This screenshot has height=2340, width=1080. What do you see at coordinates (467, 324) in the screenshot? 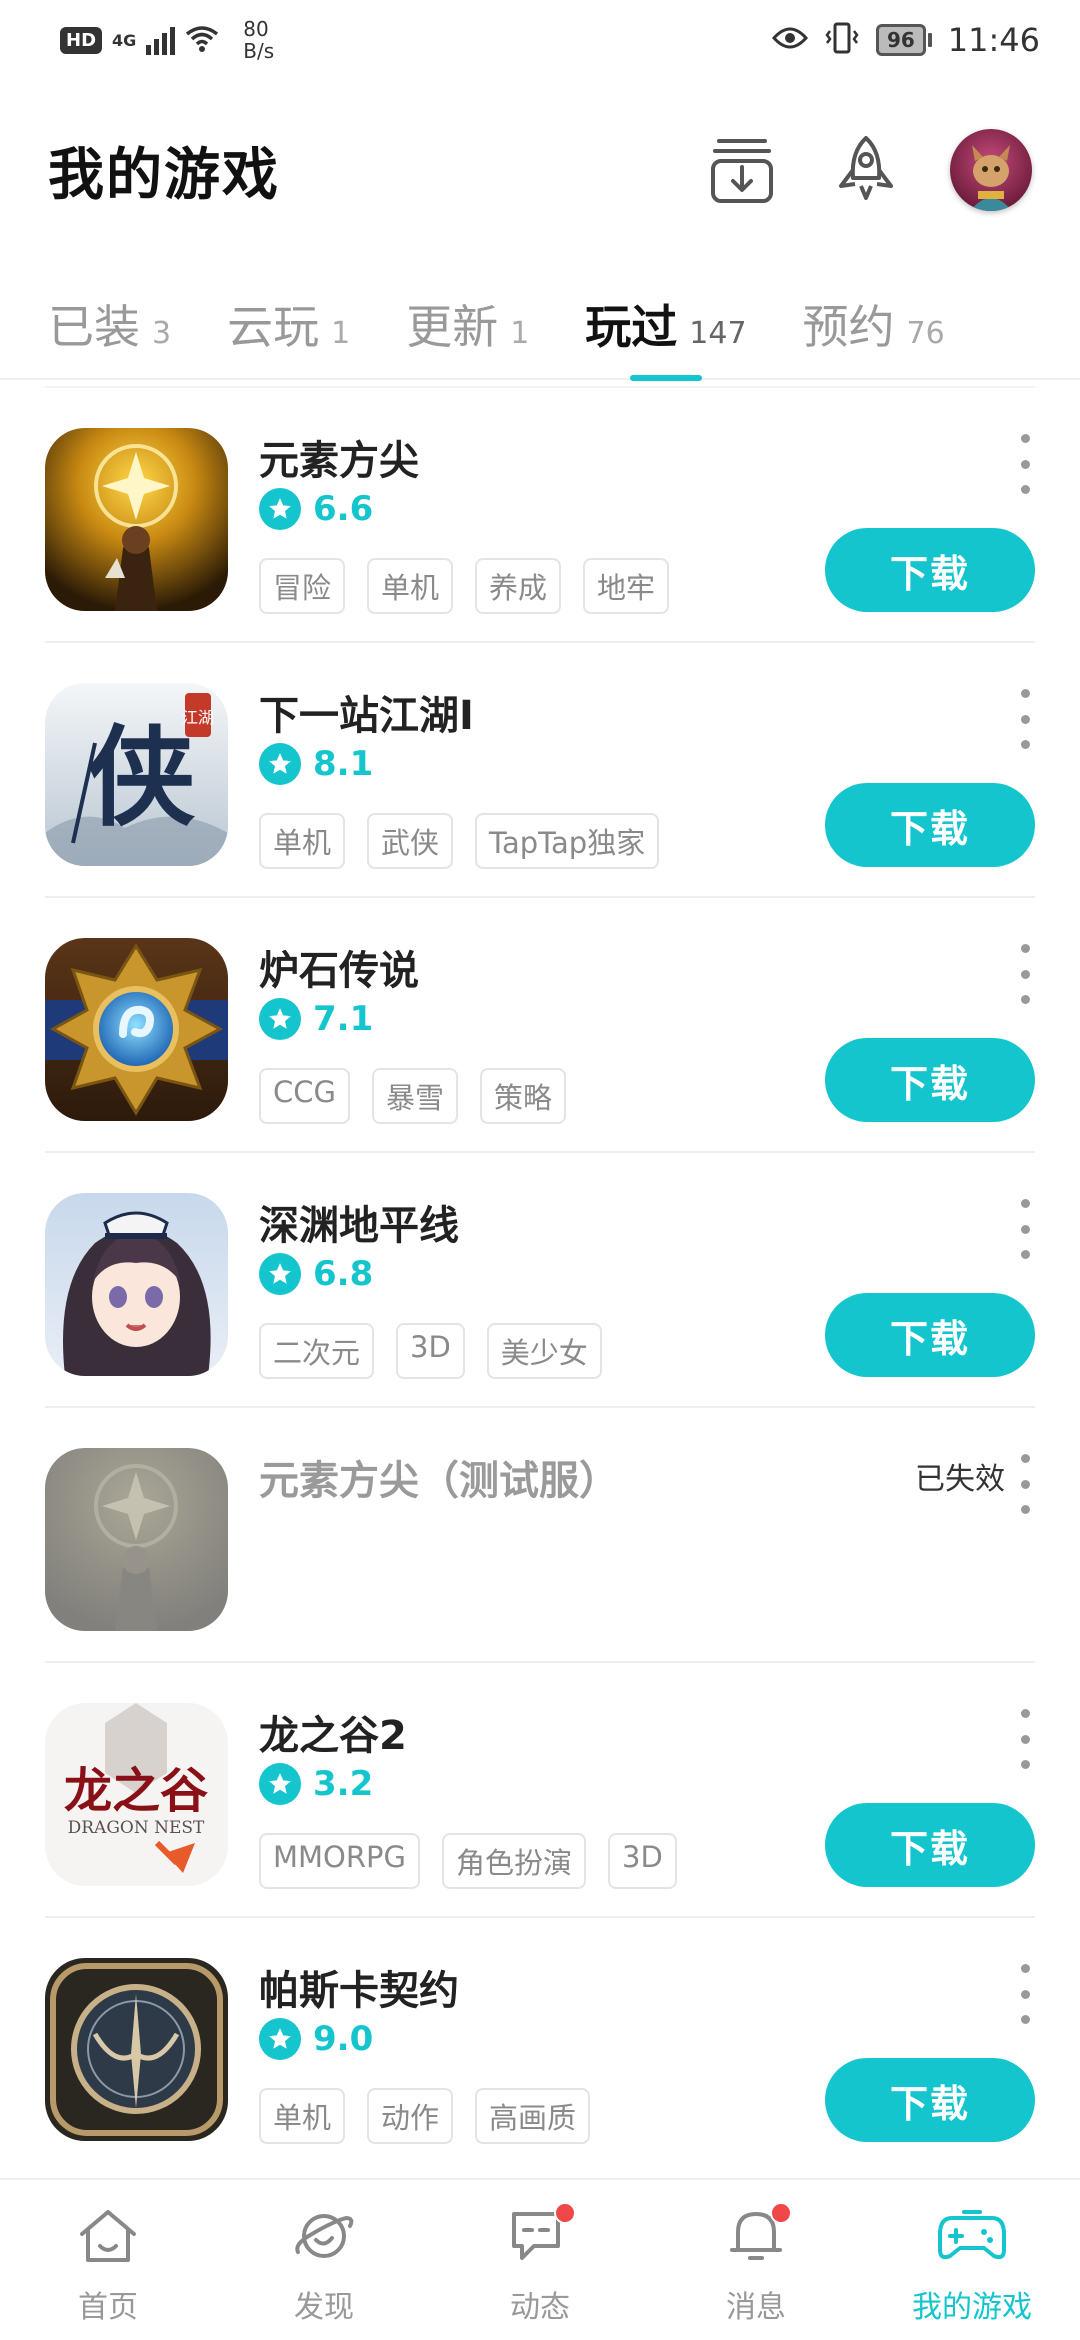
I see `tab-updates: 更新 1` at bounding box center [467, 324].